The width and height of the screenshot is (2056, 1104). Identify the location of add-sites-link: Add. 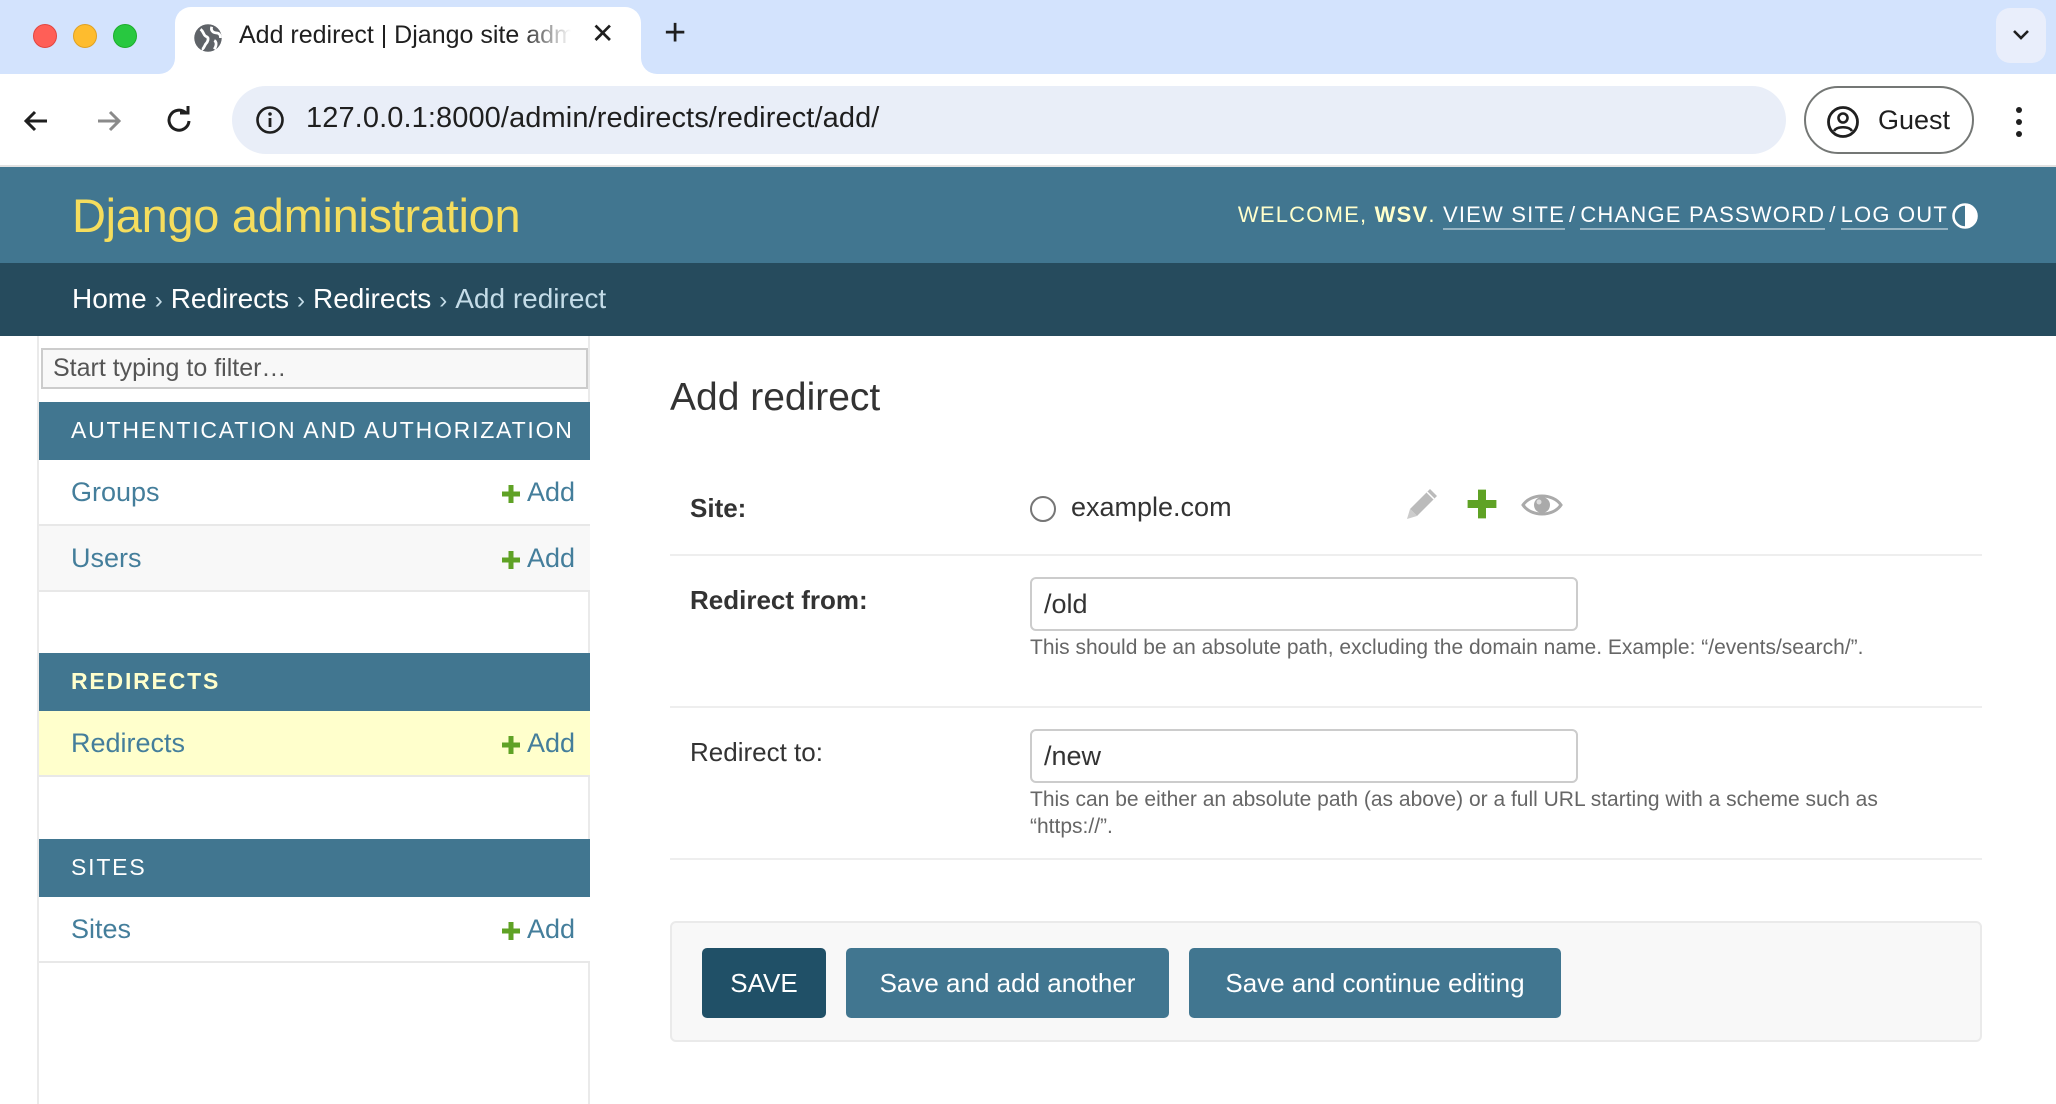
(538, 929).